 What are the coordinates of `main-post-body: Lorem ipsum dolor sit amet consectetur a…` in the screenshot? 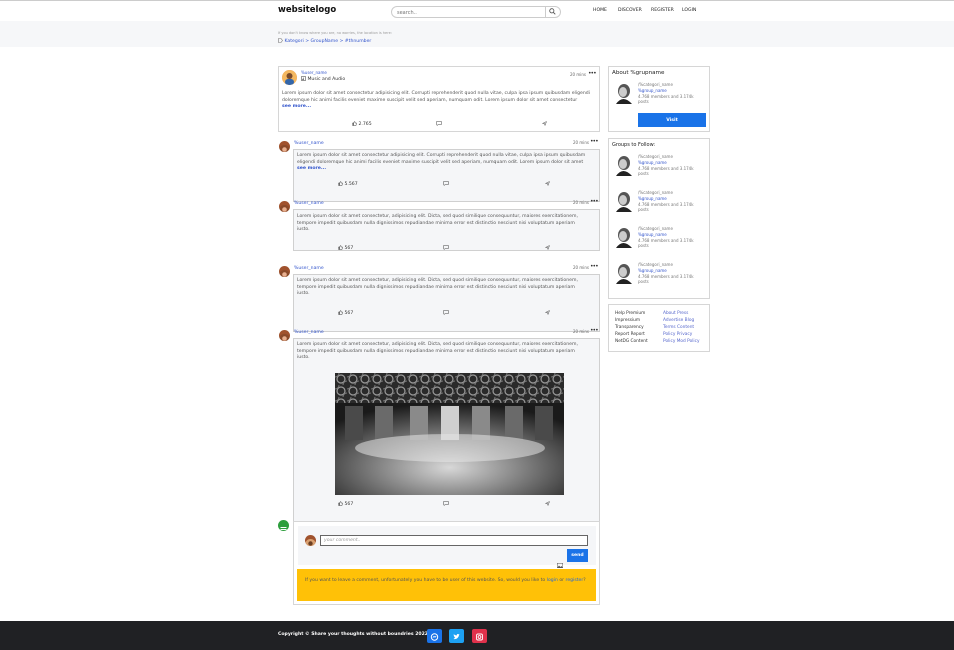 It's located at (436, 97).